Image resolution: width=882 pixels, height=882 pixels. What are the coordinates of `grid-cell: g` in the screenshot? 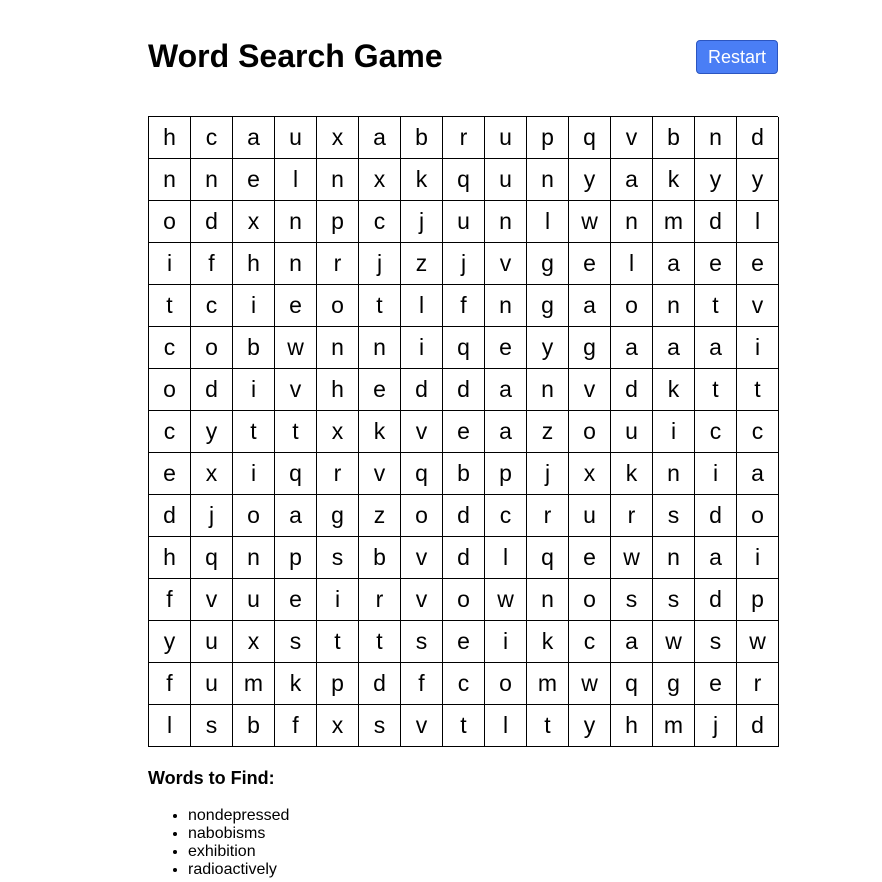 It's located at (548, 264).